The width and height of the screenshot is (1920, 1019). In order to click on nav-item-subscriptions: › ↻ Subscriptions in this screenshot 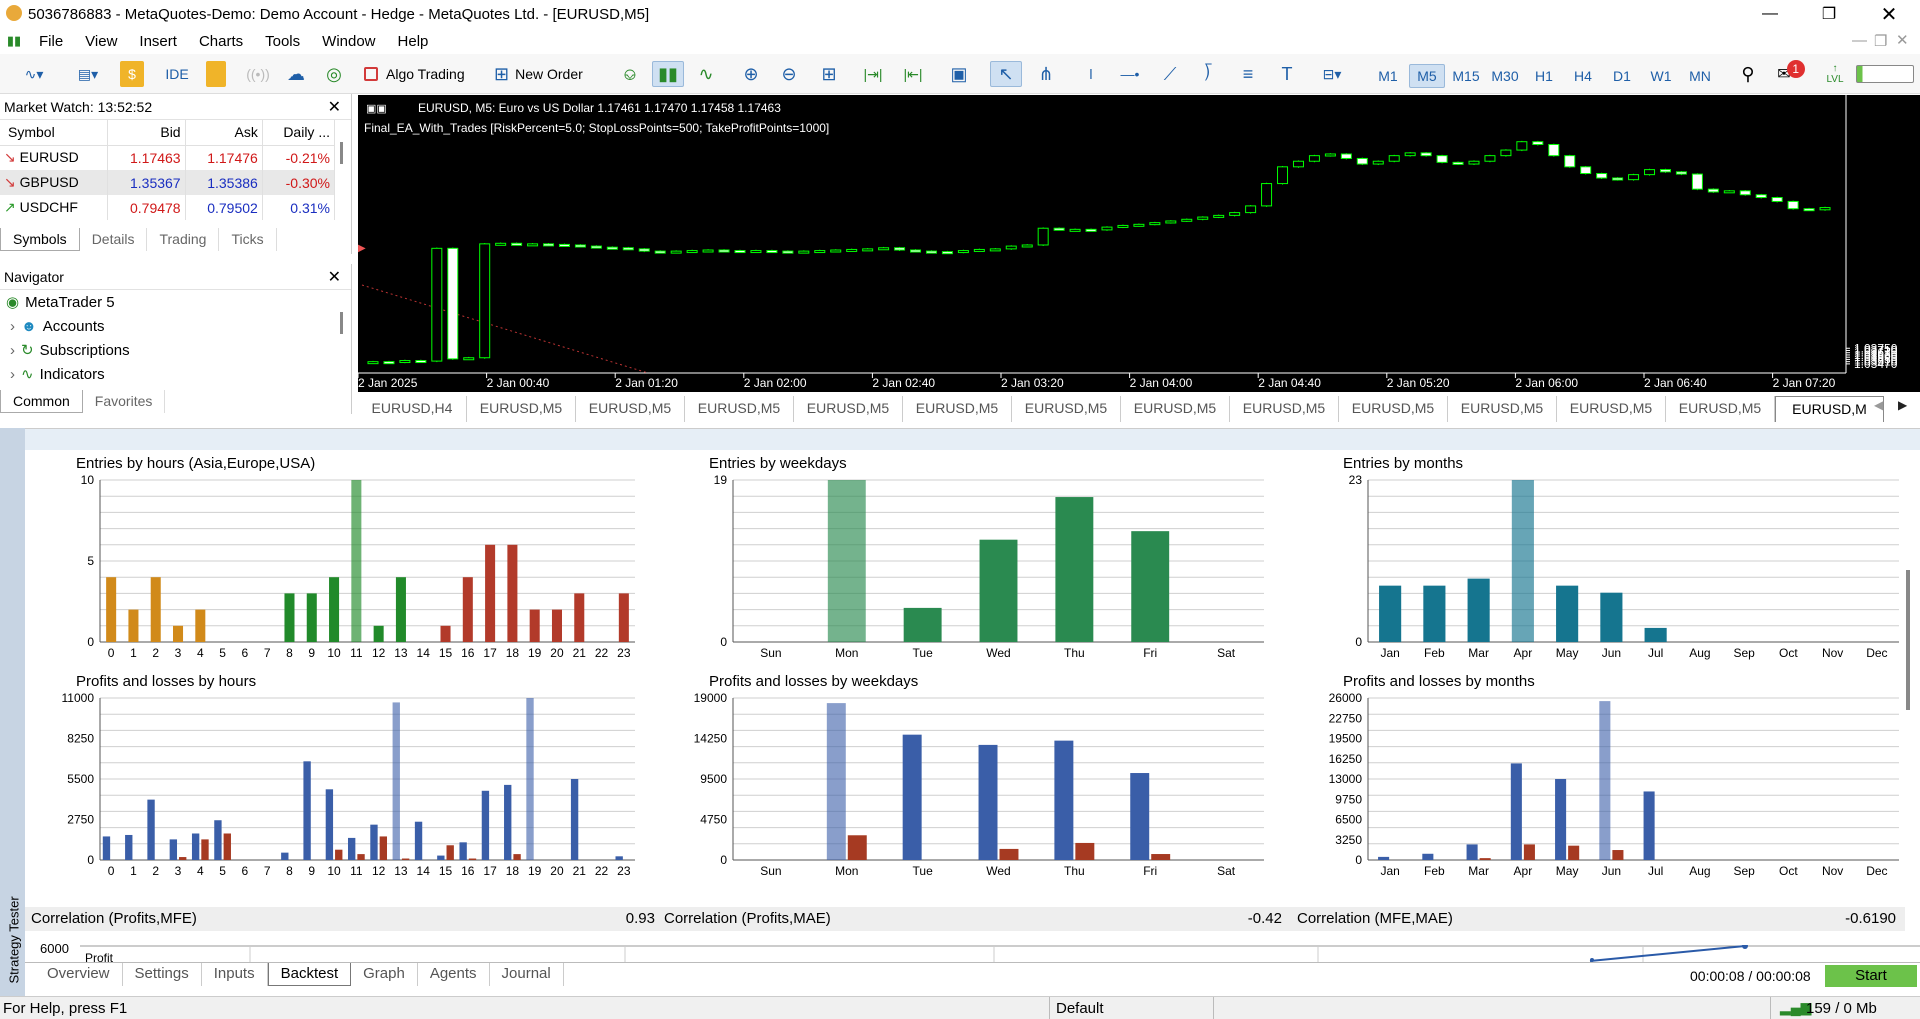, I will do `click(175, 350)`.